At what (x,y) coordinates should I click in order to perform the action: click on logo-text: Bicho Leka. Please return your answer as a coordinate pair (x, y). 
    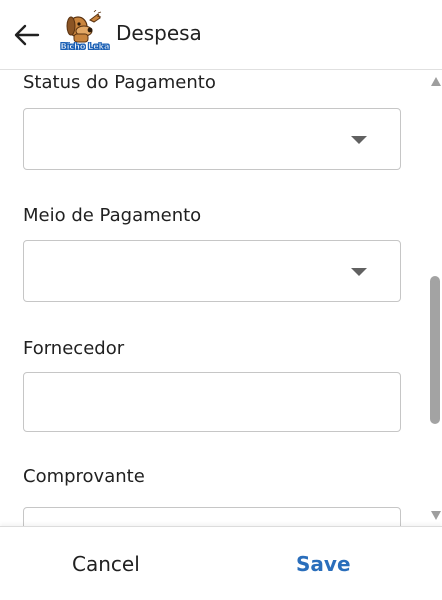
    Looking at the image, I should click on (85, 47).